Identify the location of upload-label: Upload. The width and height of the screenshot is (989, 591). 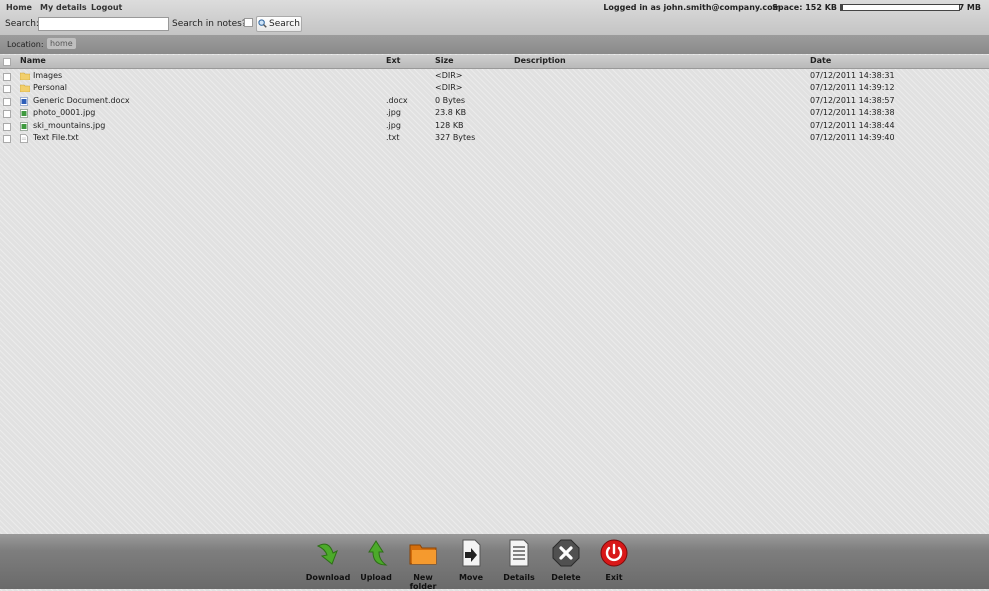
(376, 577).